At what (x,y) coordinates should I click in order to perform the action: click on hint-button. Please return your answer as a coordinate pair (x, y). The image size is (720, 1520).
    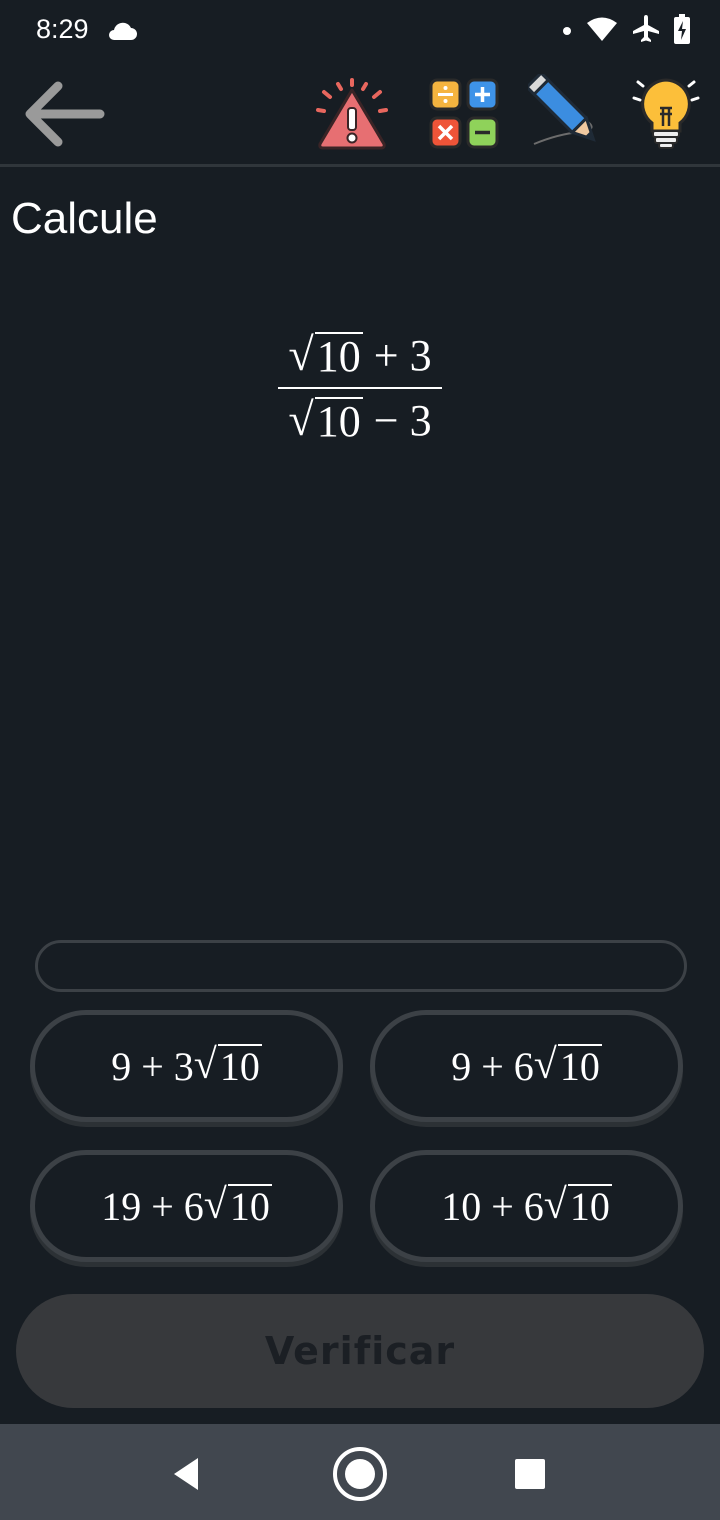
    Looking at the image, I should click on (666, 114).